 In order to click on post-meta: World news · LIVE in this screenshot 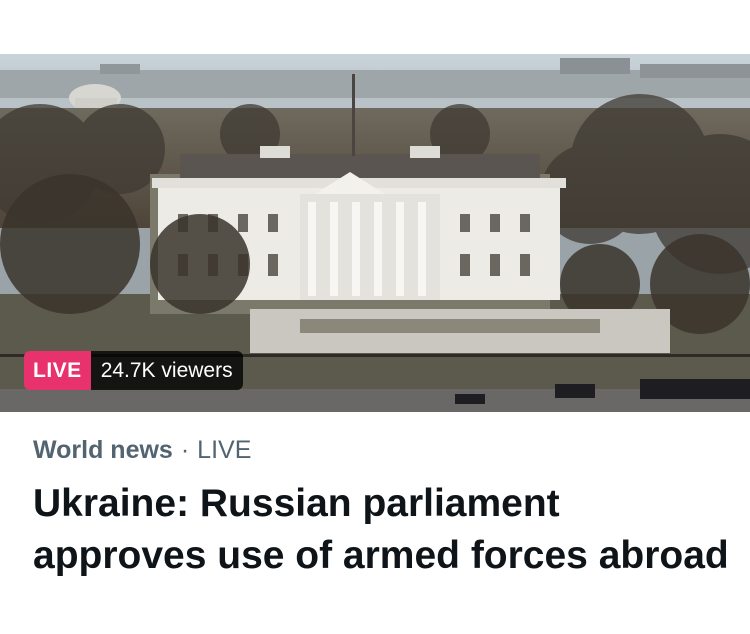, I will do `click(142, 450)`.